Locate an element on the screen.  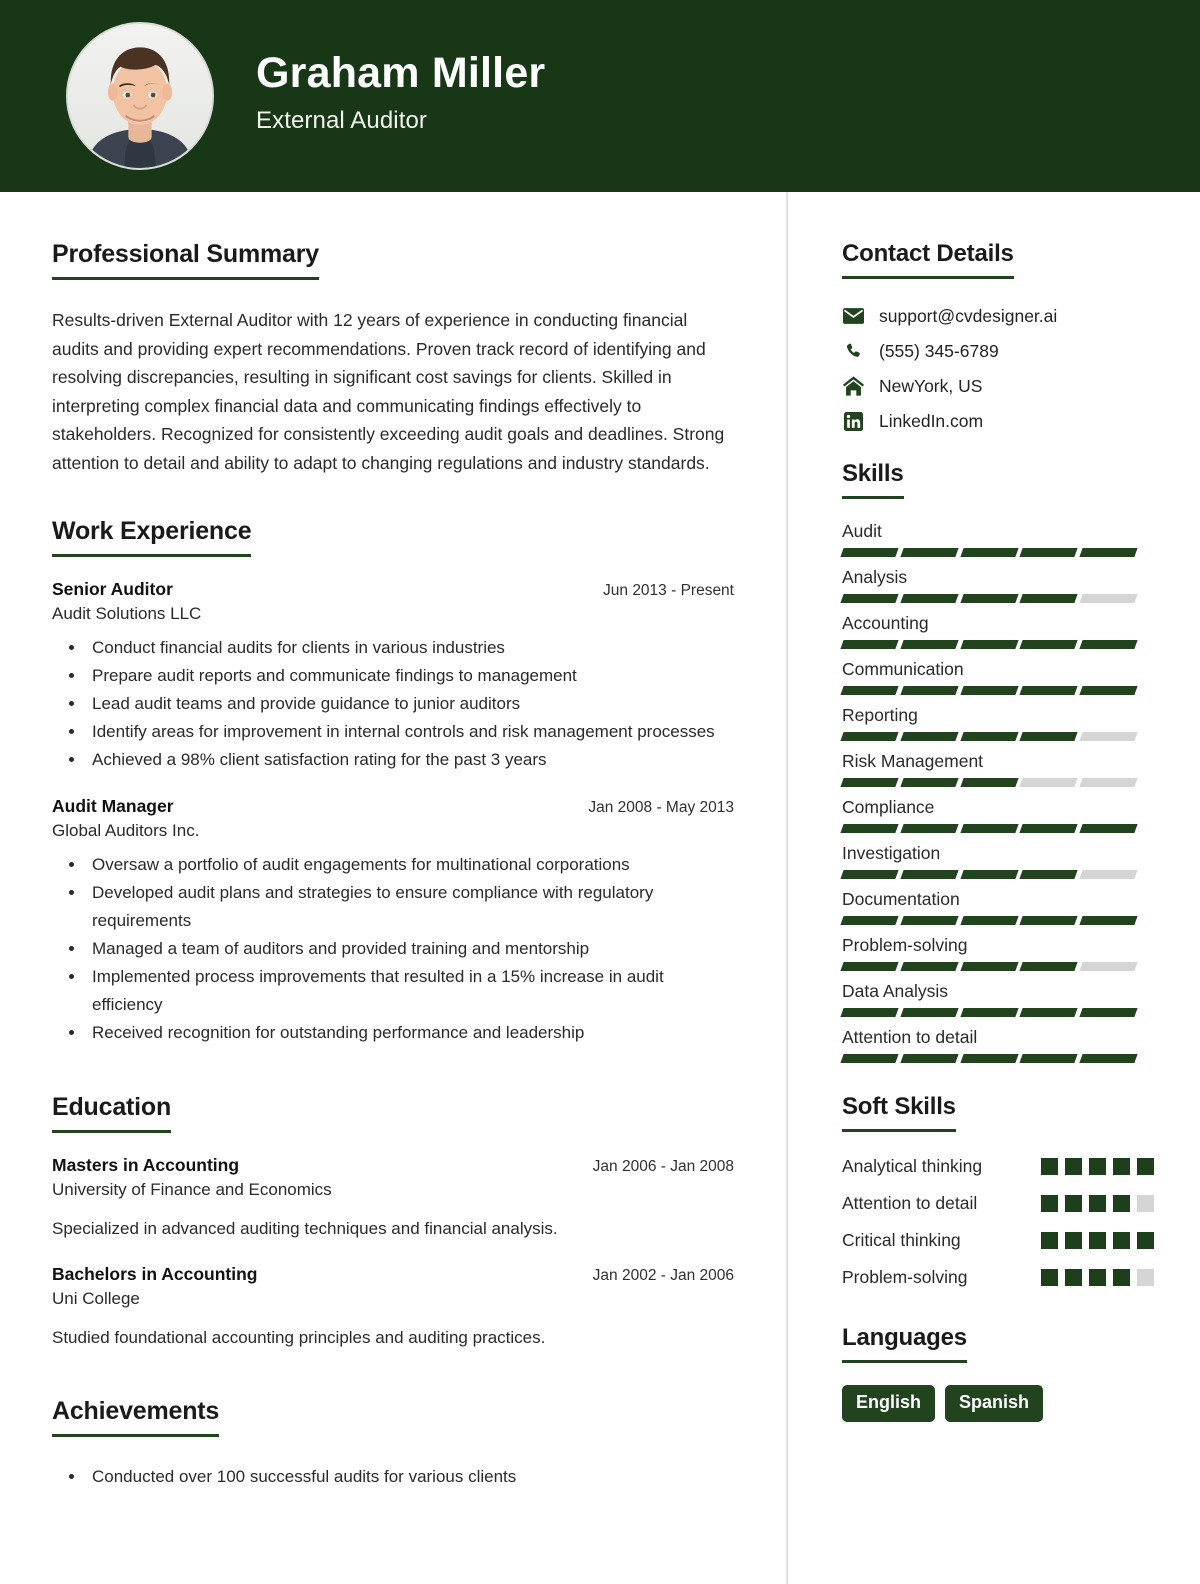
language-chip: English is located at coordinates (889, 1403).